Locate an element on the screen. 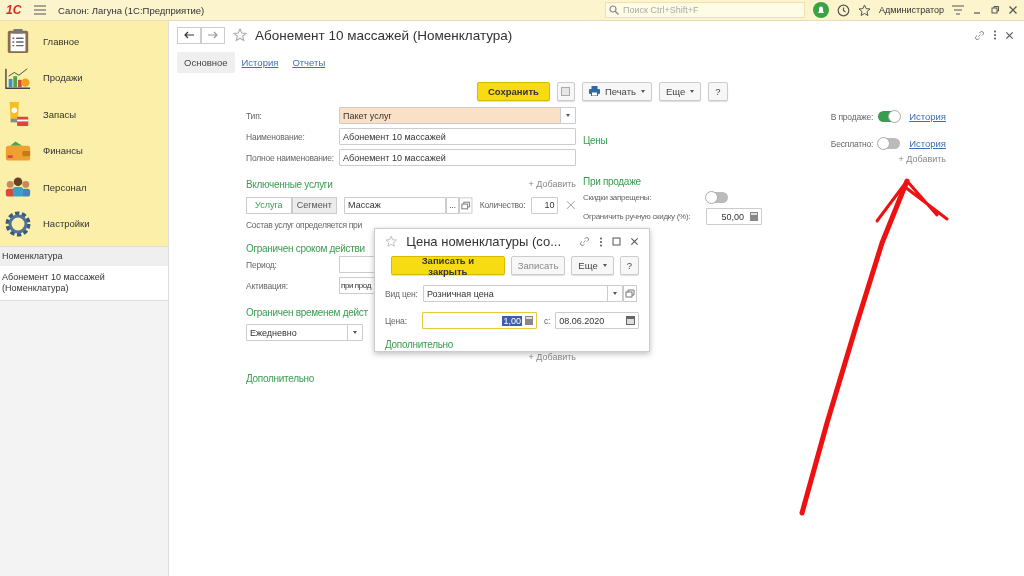 The image size is (1024, 576). arrow-right-icon is located at coordinates (213, 35).